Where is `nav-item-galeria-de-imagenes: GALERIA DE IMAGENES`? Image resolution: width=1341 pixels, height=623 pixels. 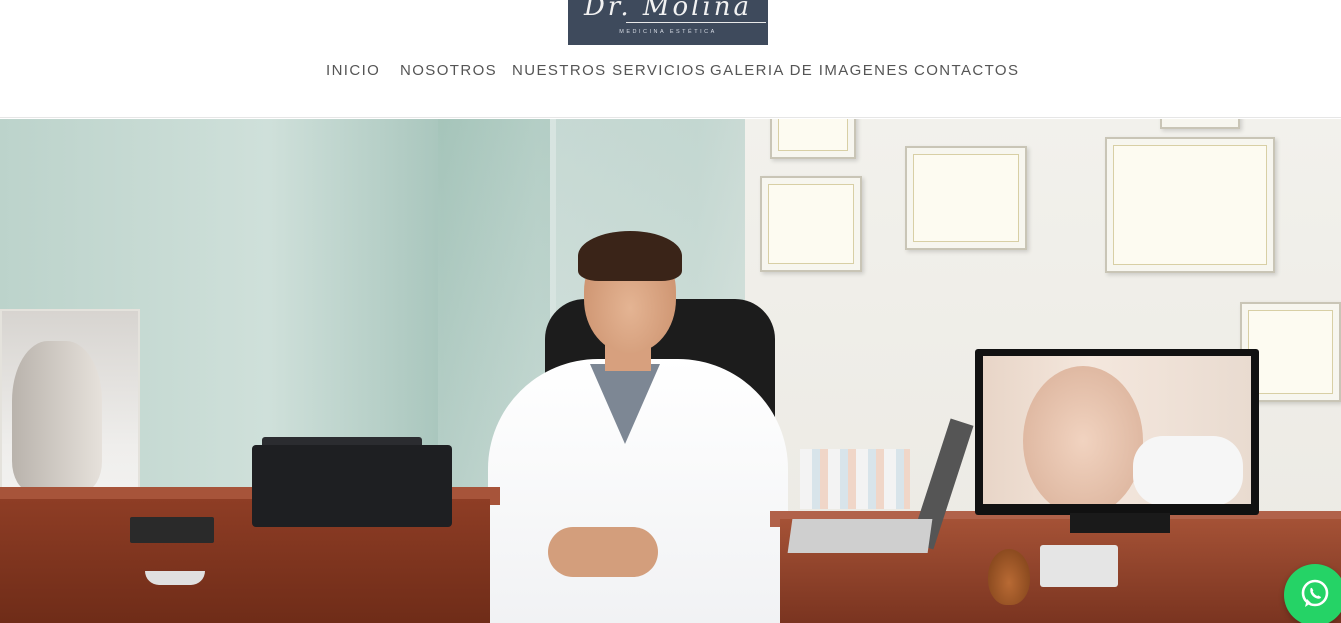 nav-item-galeria-de-imagenes: GALERIA DE IMAGENES is located at coordinates (809, 70).